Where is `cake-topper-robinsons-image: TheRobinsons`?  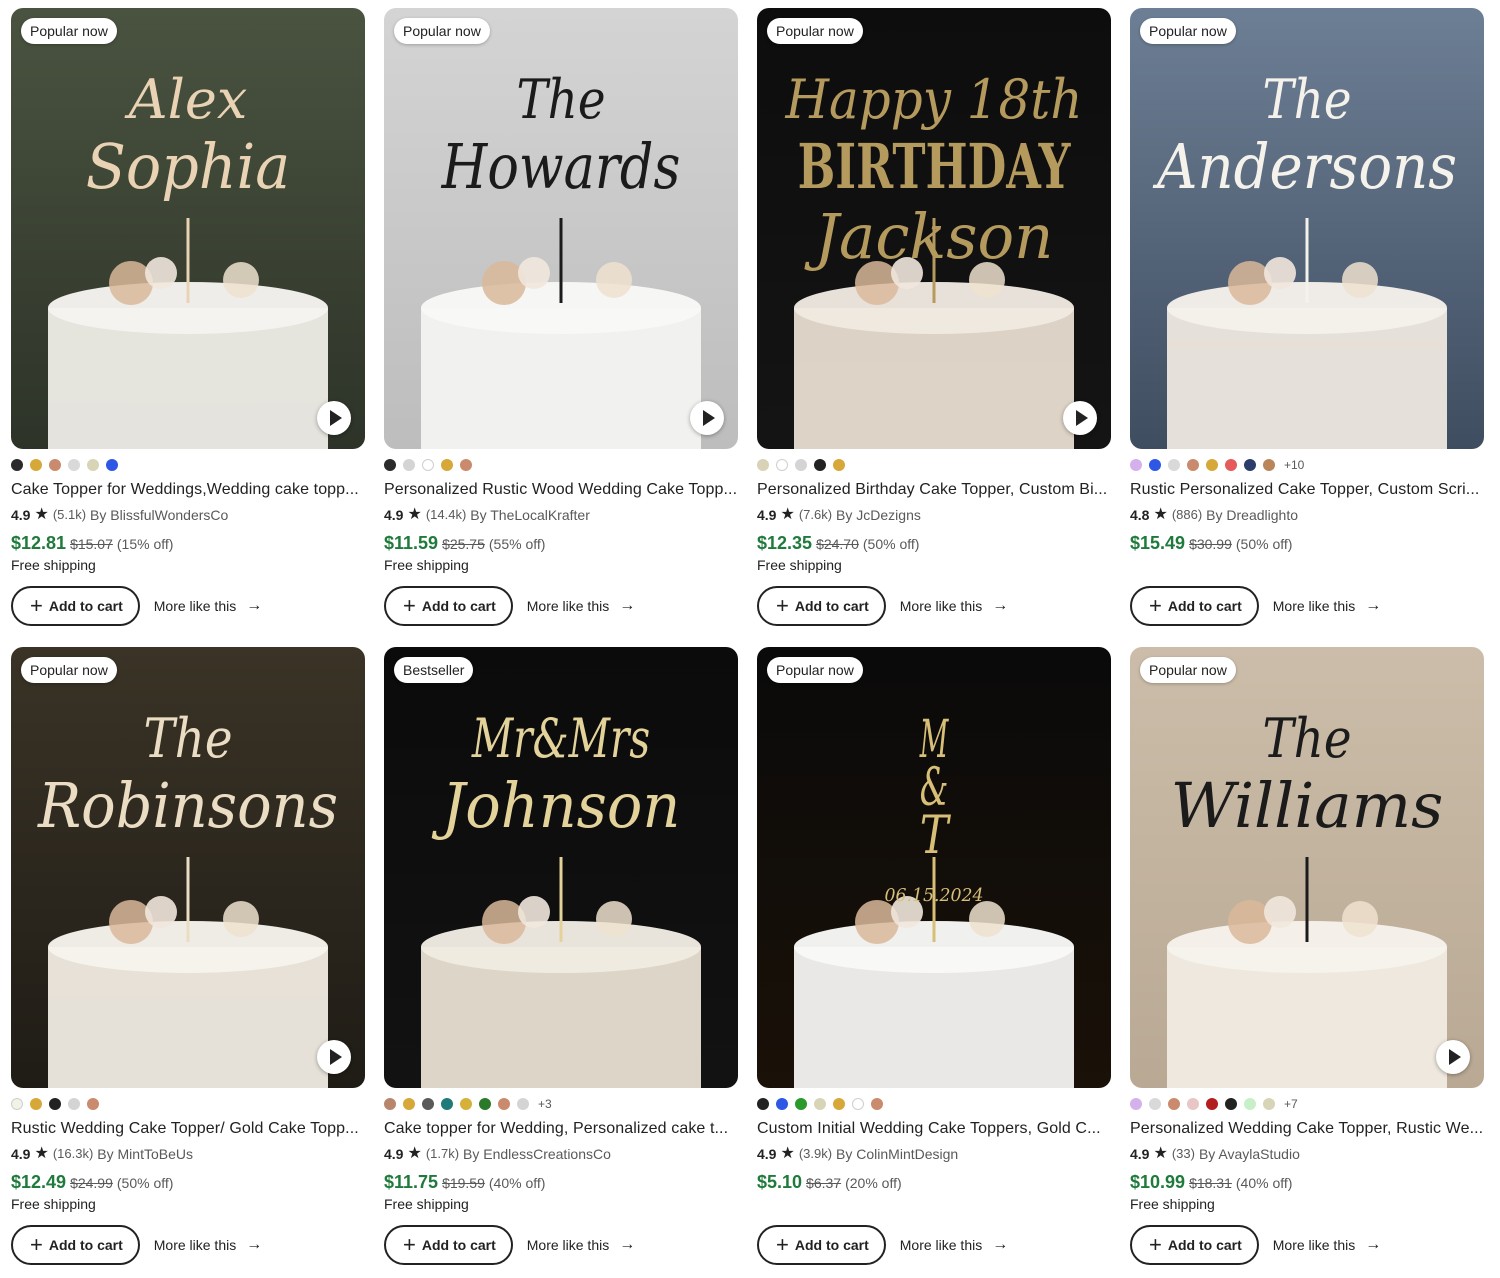
cake-topper-robinsons-image: TheRobinsons is located at coordinates (188, 867).